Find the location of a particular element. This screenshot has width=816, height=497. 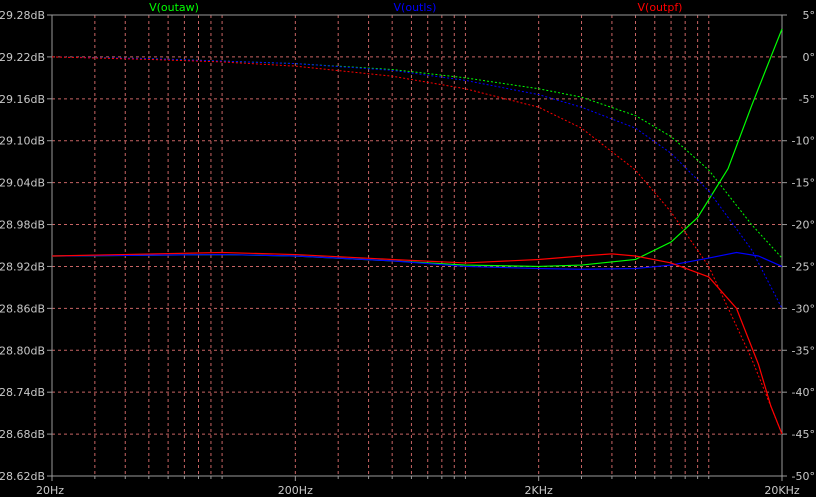

y-tick-label: 28.80dB is located at coordinates (22, 350).